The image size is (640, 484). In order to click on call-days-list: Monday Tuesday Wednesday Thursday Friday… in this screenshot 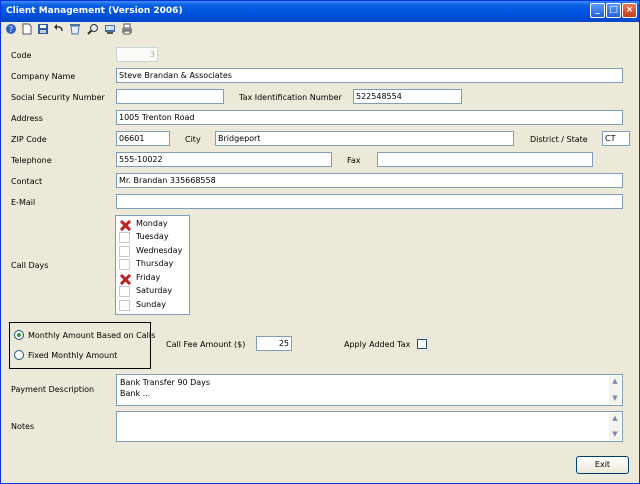, I will do `click(152, 265)`.